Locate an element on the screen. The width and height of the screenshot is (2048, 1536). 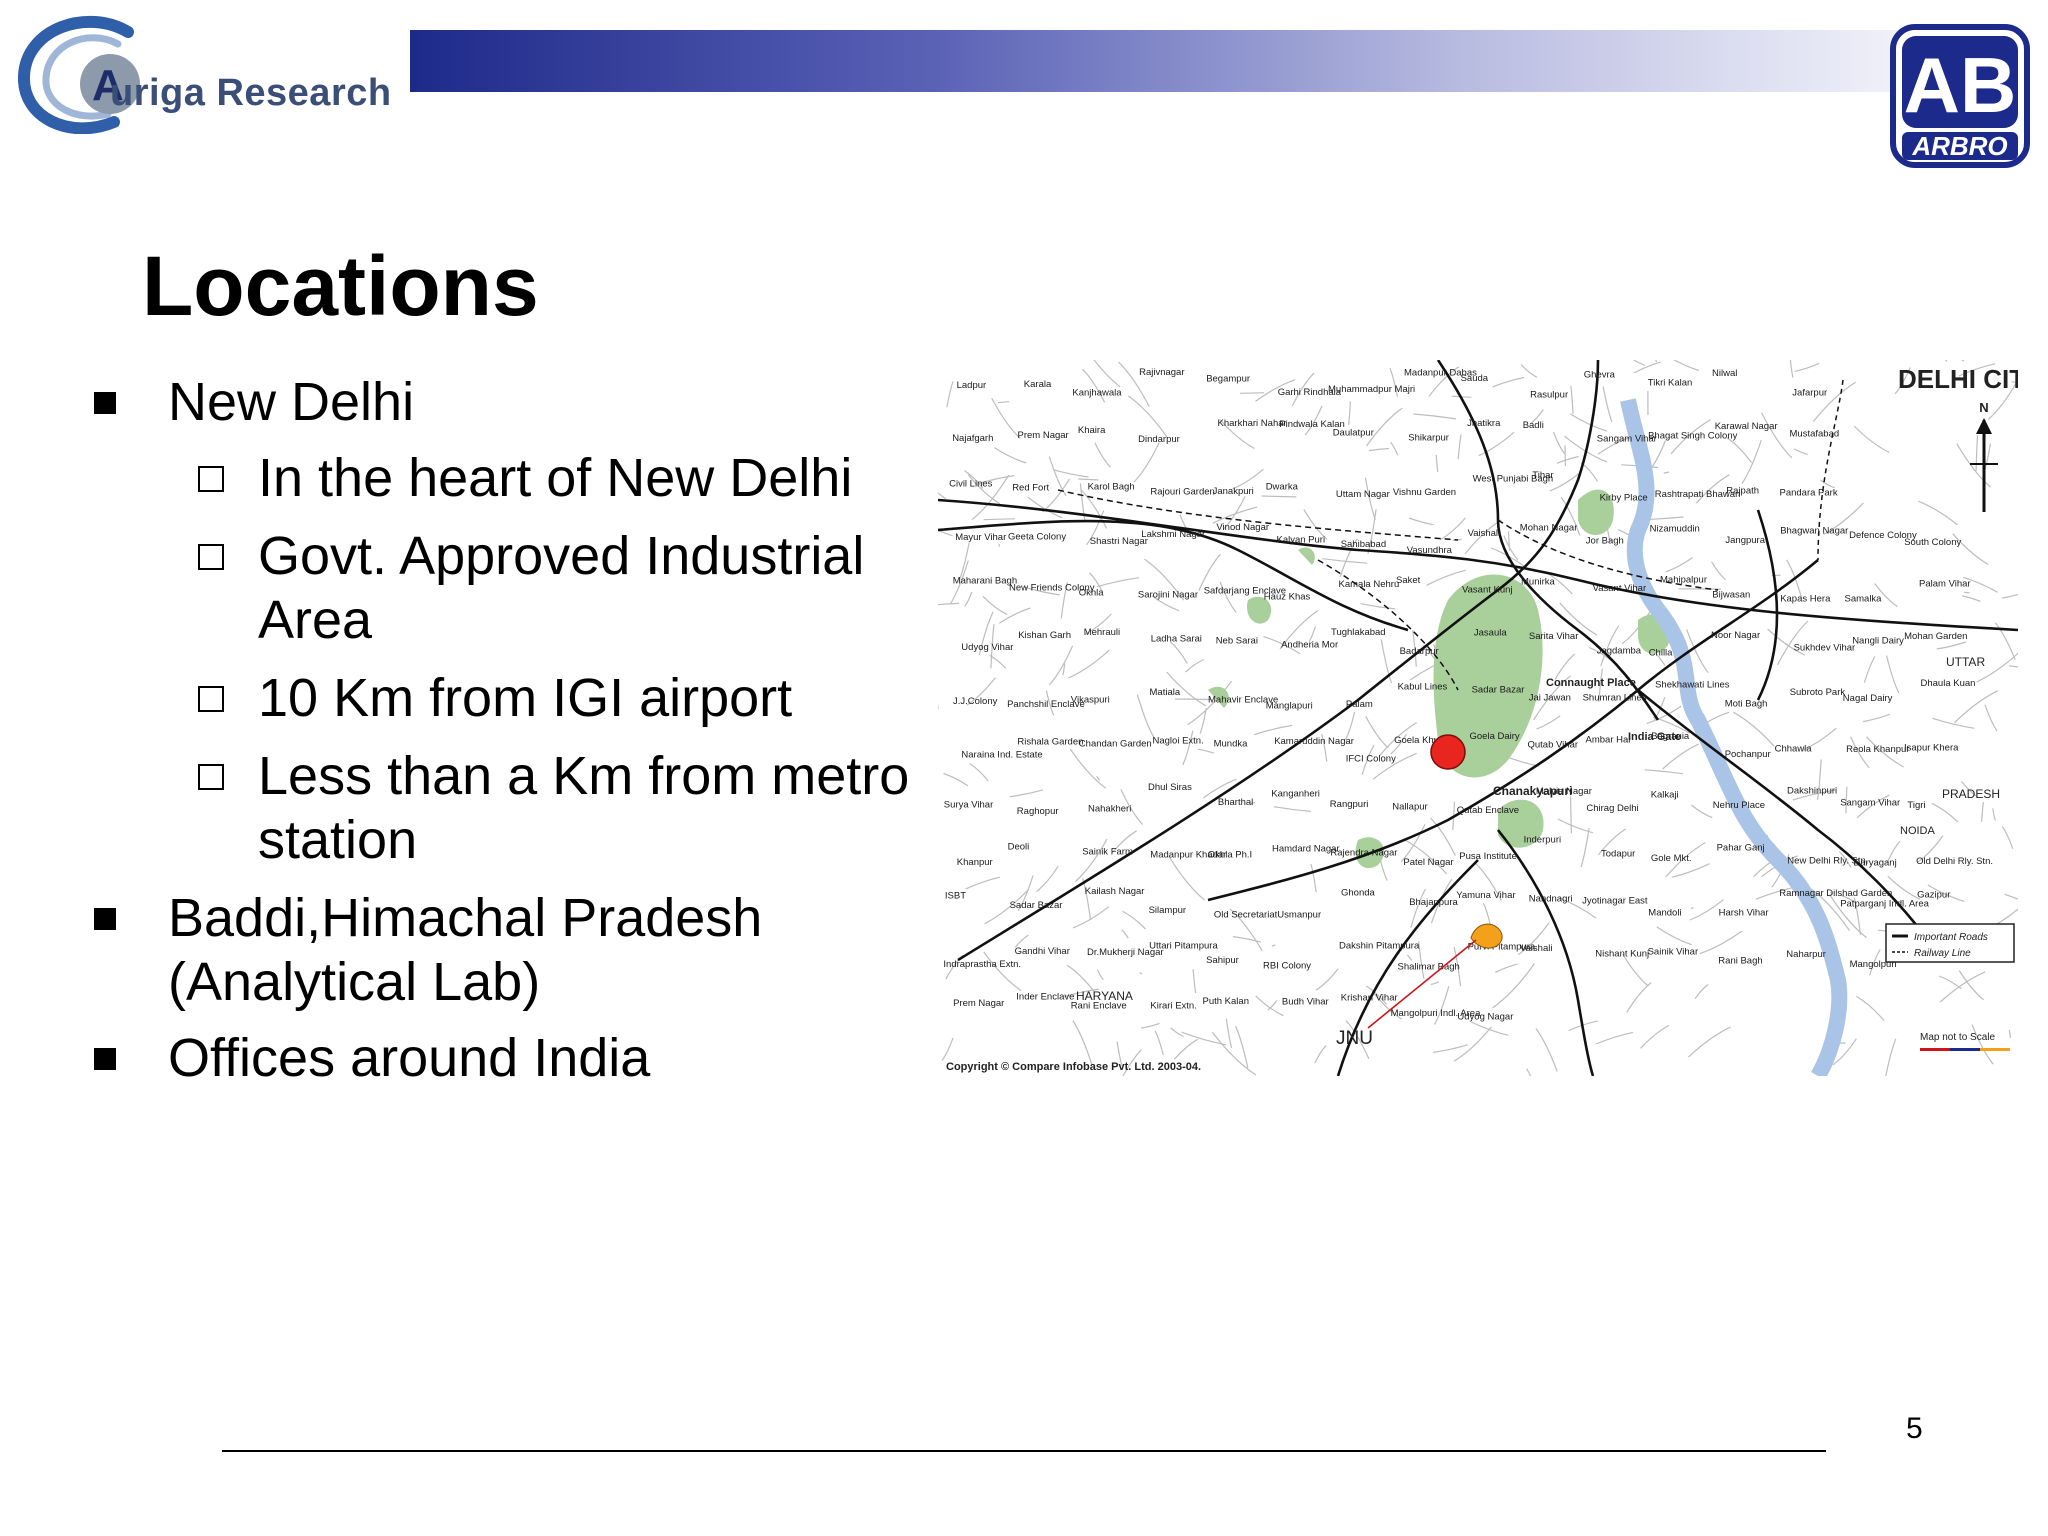
map-place-label: Sadar Bazar is located at coordinates (1498, 690).